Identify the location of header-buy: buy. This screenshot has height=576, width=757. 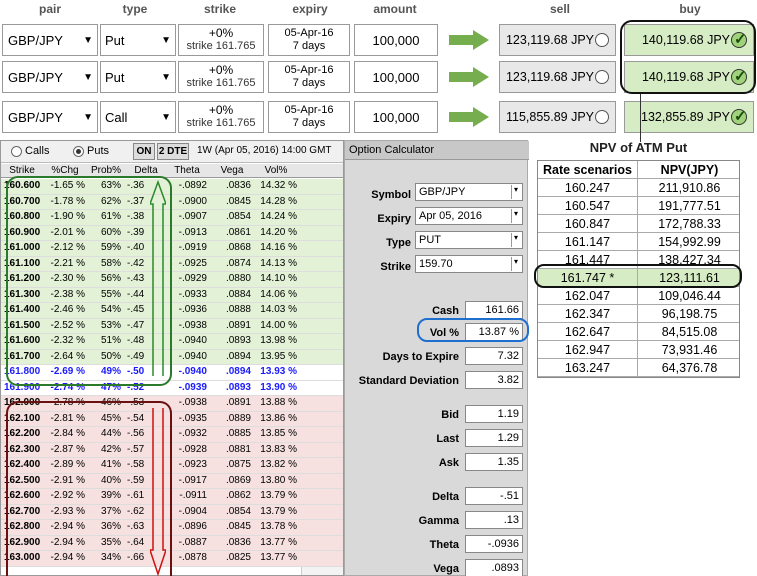
(690, 9).